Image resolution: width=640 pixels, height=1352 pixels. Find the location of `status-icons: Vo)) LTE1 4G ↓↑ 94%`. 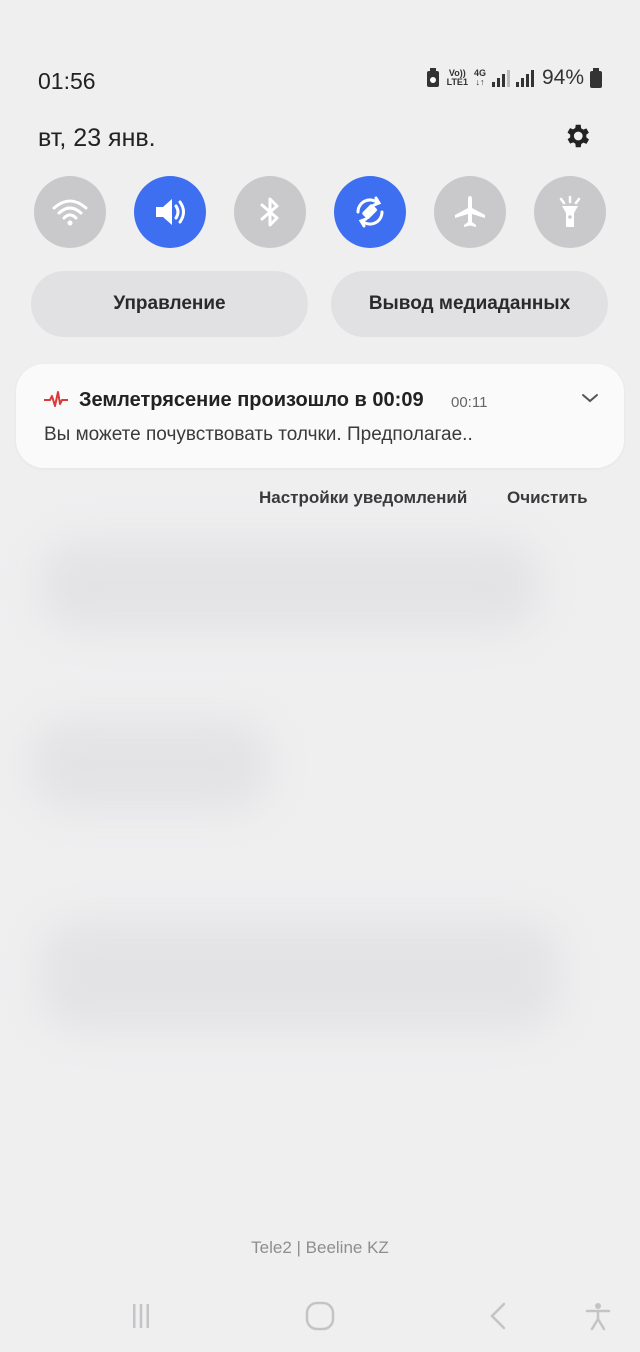

status-icons: Vo)) LTE1 4G ↓↑ 94% is located at coordinates (513, 78).